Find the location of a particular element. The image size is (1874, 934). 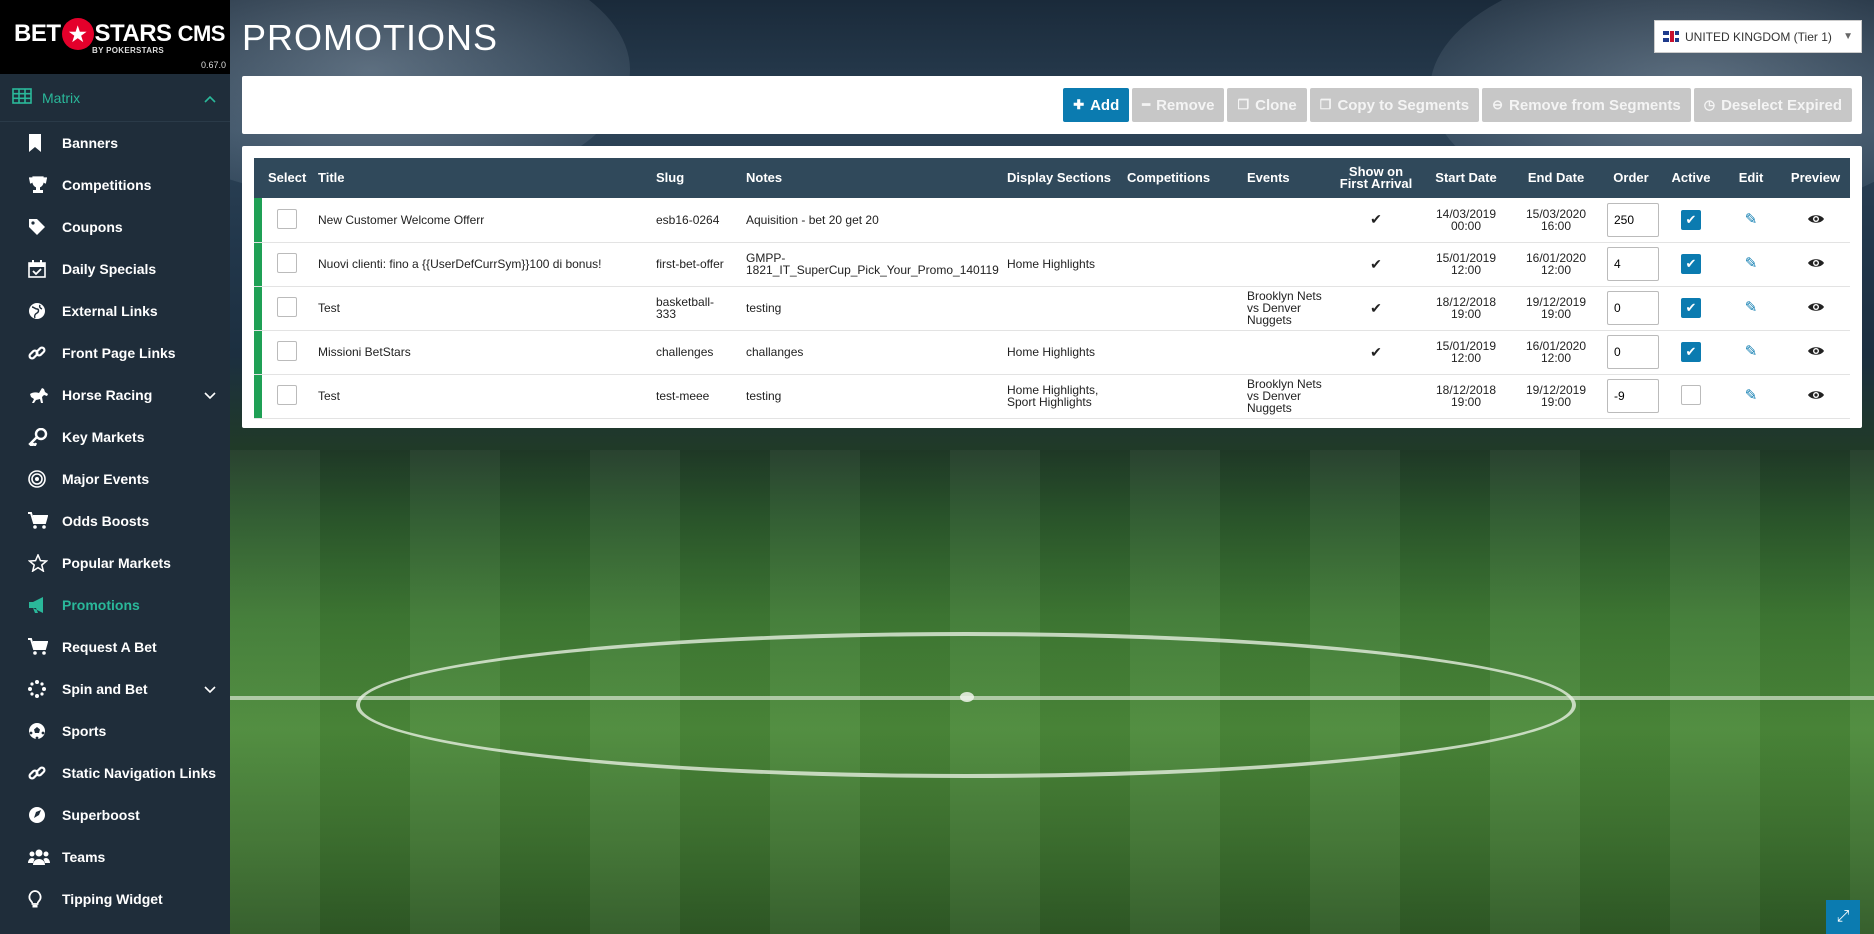

active-checkbox is located at coordinates (1691, 395).